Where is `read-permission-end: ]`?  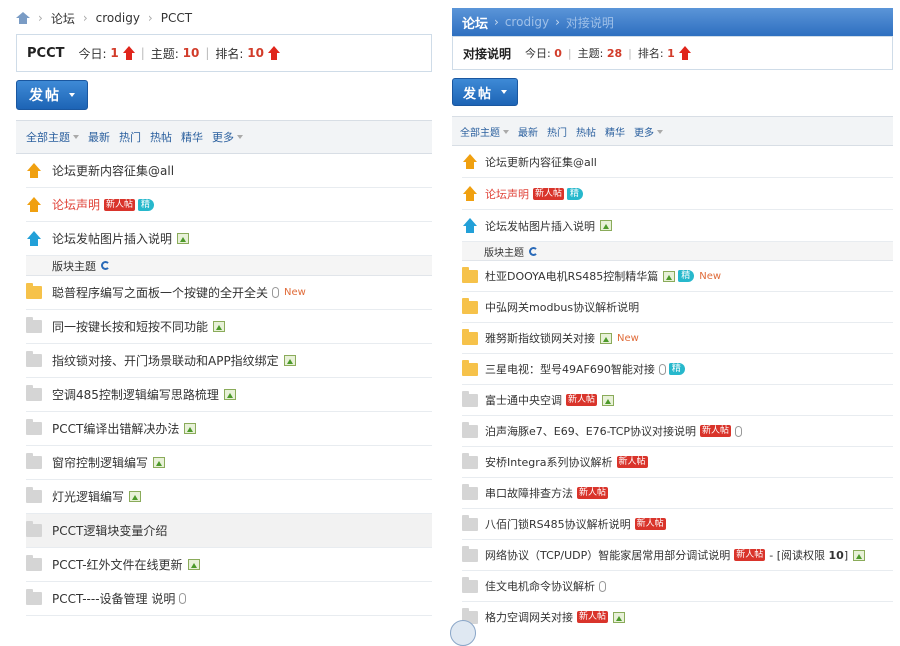 read-permission-end: ] is located at coordinates (846, 555).